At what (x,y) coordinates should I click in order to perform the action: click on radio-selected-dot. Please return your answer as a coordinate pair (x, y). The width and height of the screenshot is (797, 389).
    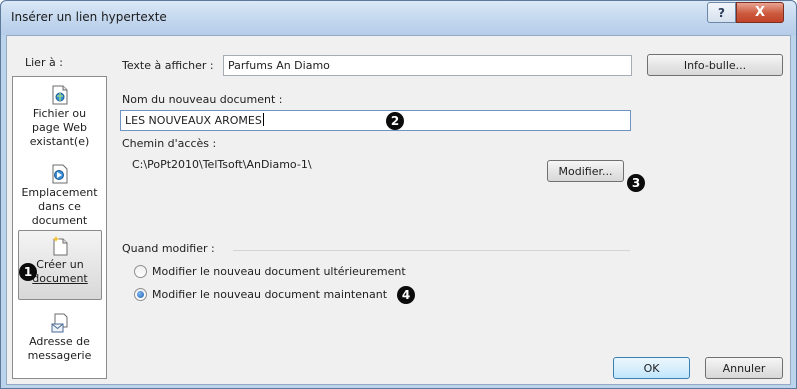
    Looking at the image, I should click on (140, 294).